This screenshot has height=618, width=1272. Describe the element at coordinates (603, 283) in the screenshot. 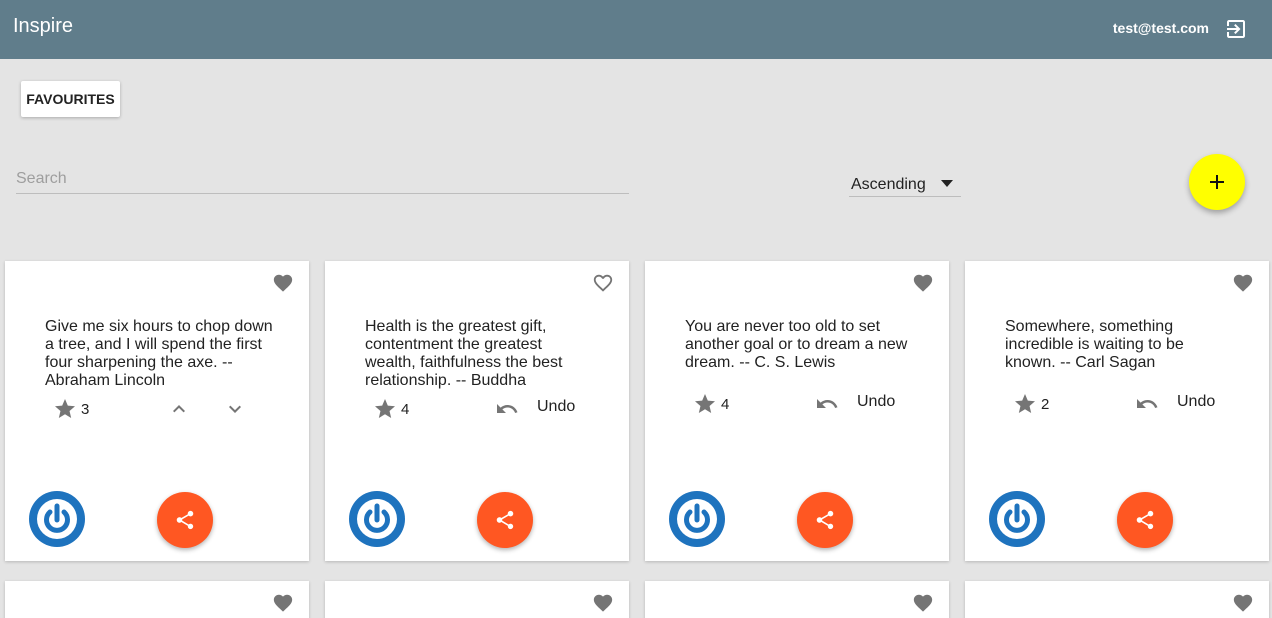

I see `heart-outline-icon` at that location.